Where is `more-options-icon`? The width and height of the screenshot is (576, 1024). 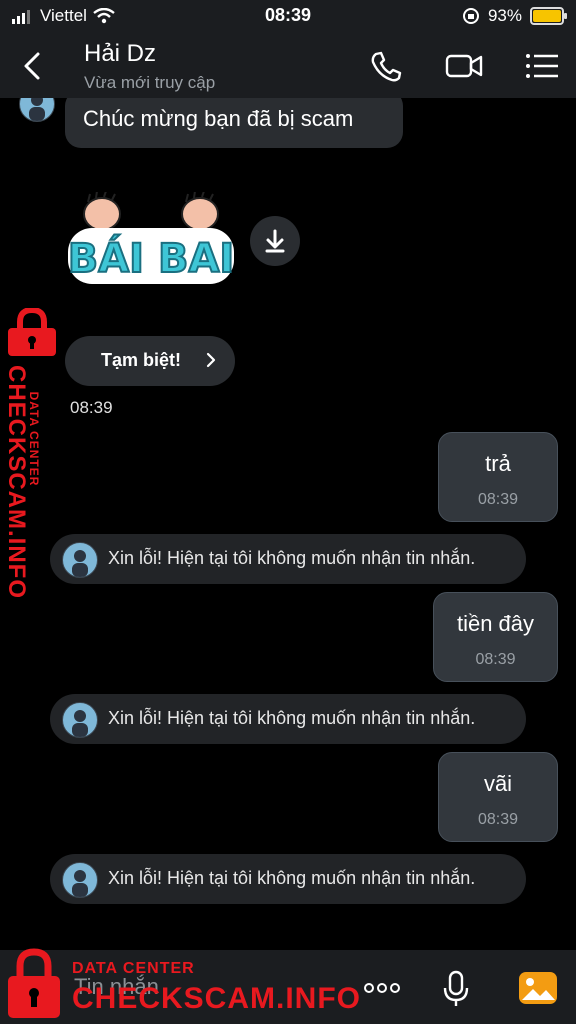 more-options-icon is located at coordinates (382, 988).